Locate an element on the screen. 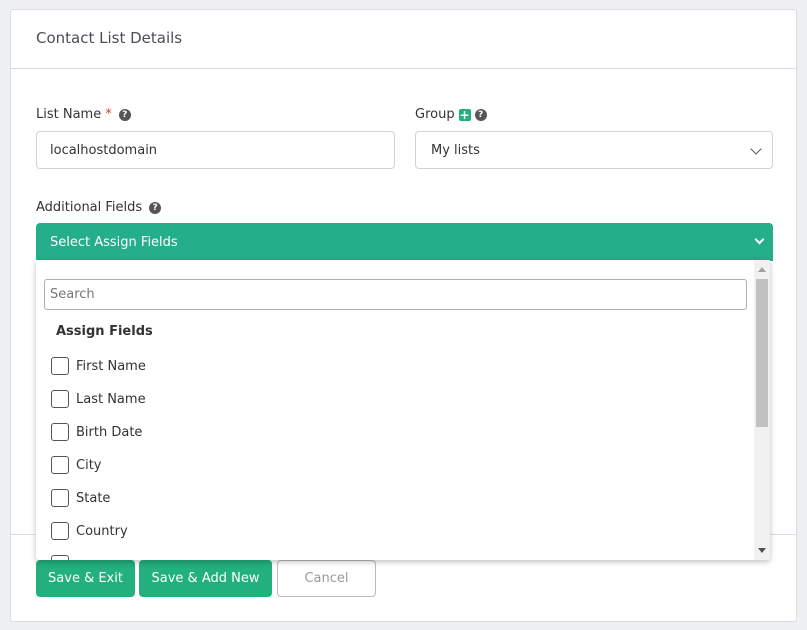 The width and height of the screenshot is (807, 630). scroll-up-arrow-icon is located at coordinates (762, 269).